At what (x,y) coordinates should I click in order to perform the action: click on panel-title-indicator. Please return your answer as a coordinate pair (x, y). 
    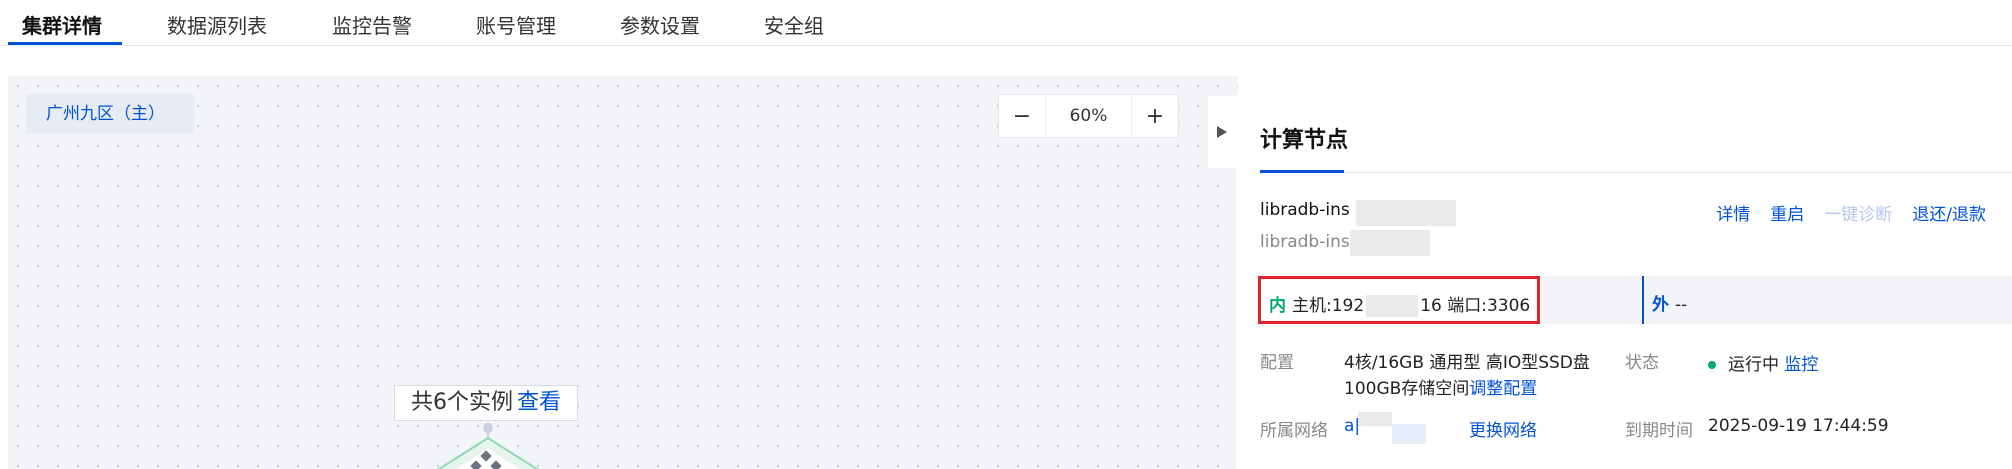
    Looking at the image, I should click on (1302, 171).